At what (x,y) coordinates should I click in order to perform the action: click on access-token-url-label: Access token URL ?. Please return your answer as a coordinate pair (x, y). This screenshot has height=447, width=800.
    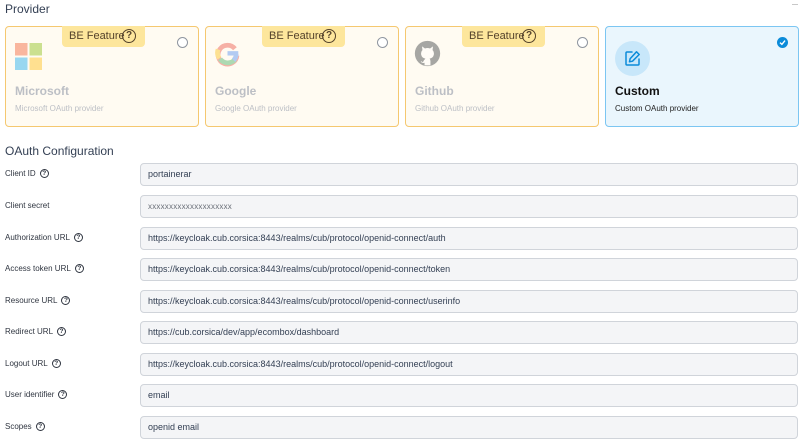
    Looking at the image, I should click on (44, 268).